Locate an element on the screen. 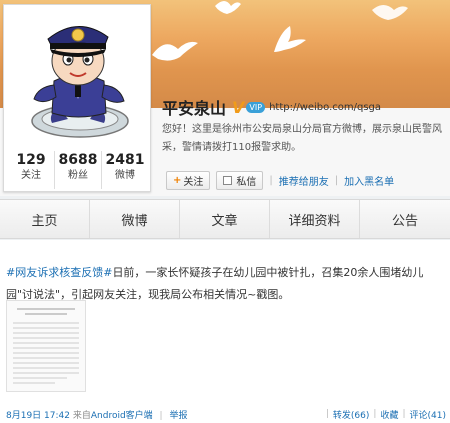  follow-button: + 关注 is located at coordinates (188, 180).